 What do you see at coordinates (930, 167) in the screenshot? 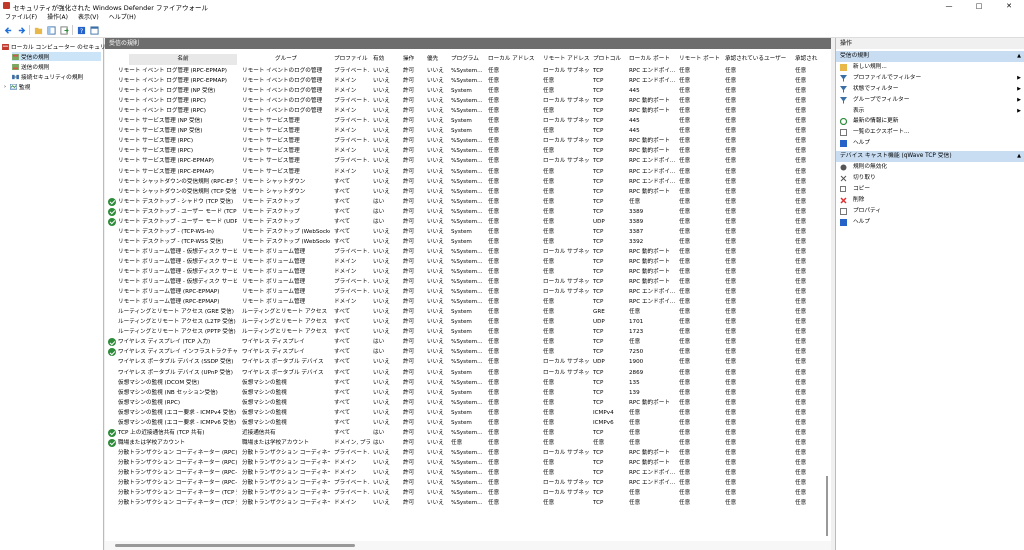
I see `action-item: 規則の無効化` at bounding box center [930, 167].